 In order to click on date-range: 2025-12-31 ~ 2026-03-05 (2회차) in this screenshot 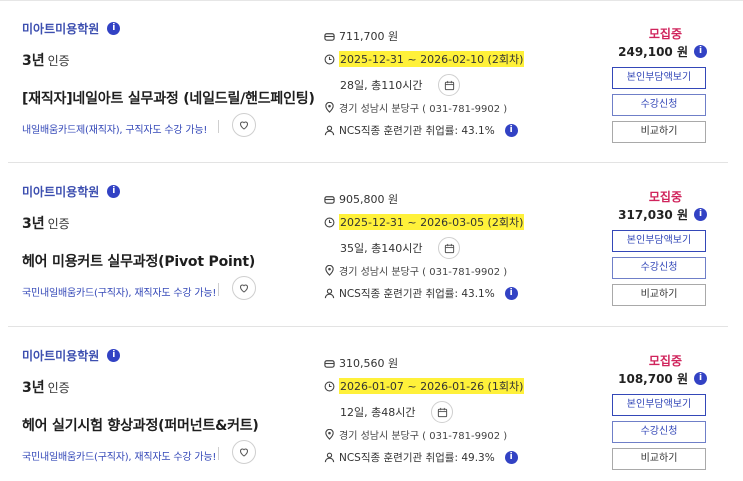, I will do `click(432, 222)`.